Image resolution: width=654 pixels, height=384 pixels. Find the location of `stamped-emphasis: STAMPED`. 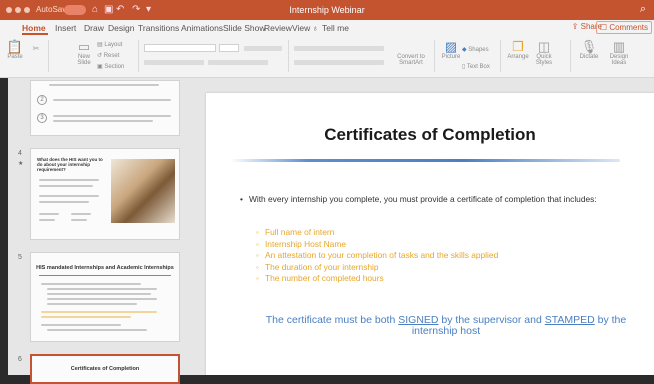

stamped-emphasis: STAMPED is located at coordinates (569, 320).